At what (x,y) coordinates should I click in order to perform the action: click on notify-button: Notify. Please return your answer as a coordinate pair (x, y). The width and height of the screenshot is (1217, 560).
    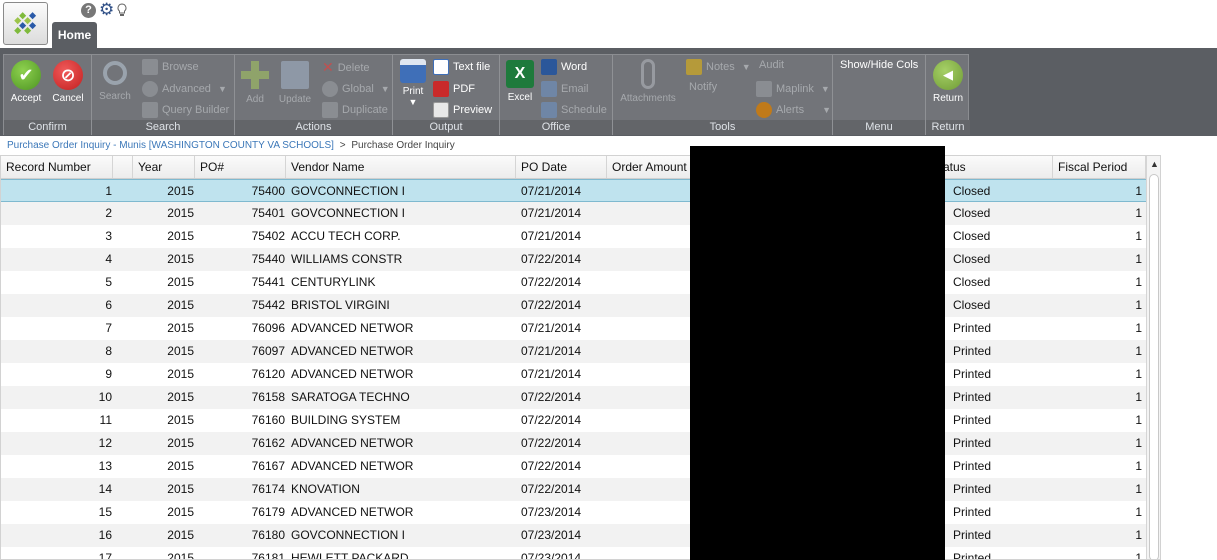
    Looking at the image, I should click on (703, 87).